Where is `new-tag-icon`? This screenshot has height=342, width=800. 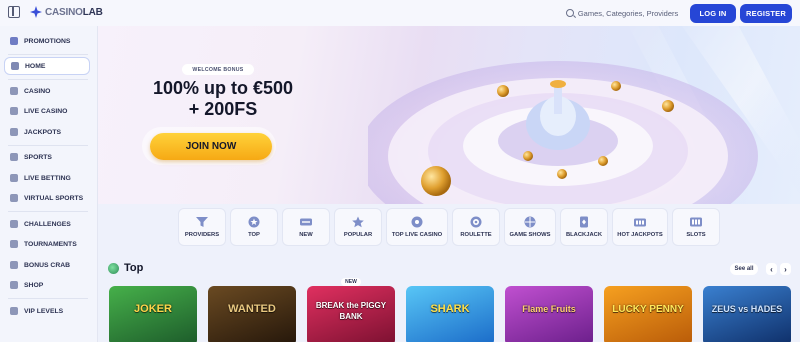 new-tag-icon is located at coordinates (306, 222).